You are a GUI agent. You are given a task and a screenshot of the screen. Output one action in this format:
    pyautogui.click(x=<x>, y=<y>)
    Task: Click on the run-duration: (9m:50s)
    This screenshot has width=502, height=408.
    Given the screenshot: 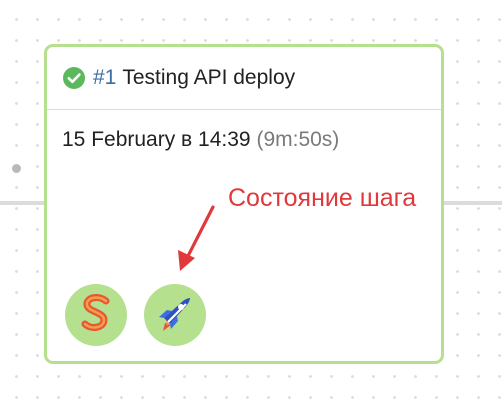 What is the action you would take?
    pyautogui.click(x=298, y=139)
    